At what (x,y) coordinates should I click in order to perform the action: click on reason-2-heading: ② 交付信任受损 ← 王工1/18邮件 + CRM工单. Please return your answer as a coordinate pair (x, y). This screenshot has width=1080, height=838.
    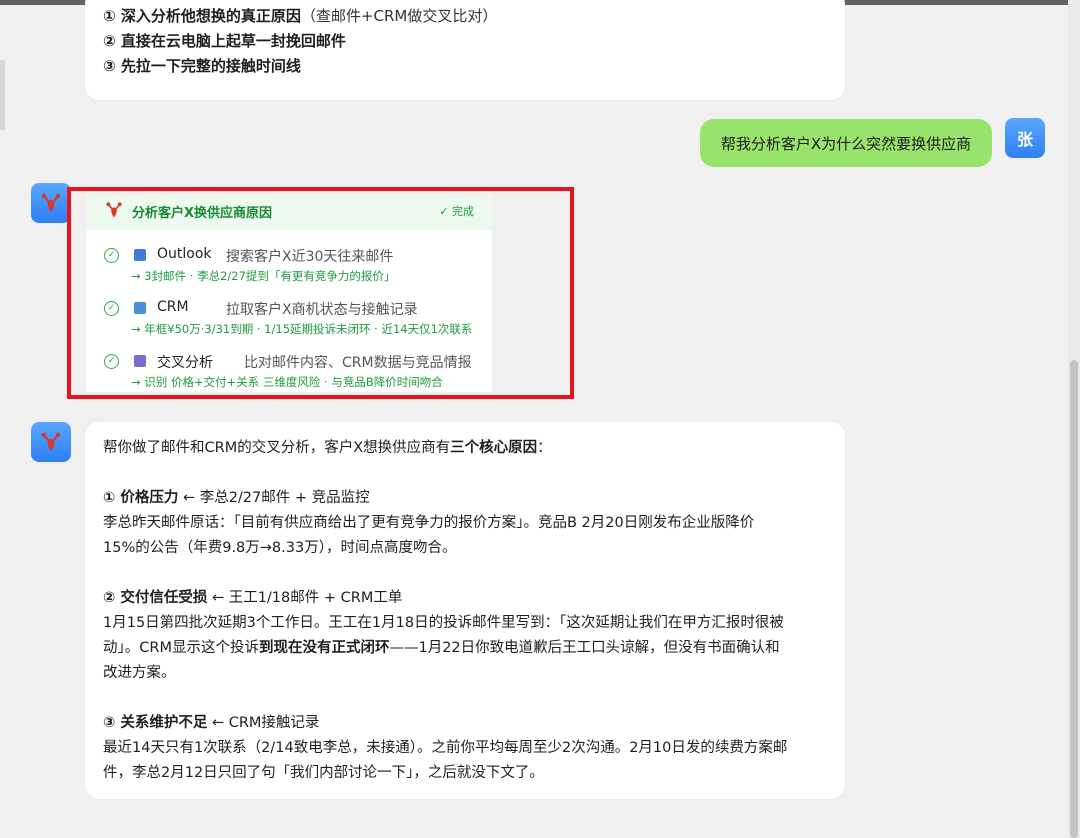
    Looking at the image, I should click on (252, 598).